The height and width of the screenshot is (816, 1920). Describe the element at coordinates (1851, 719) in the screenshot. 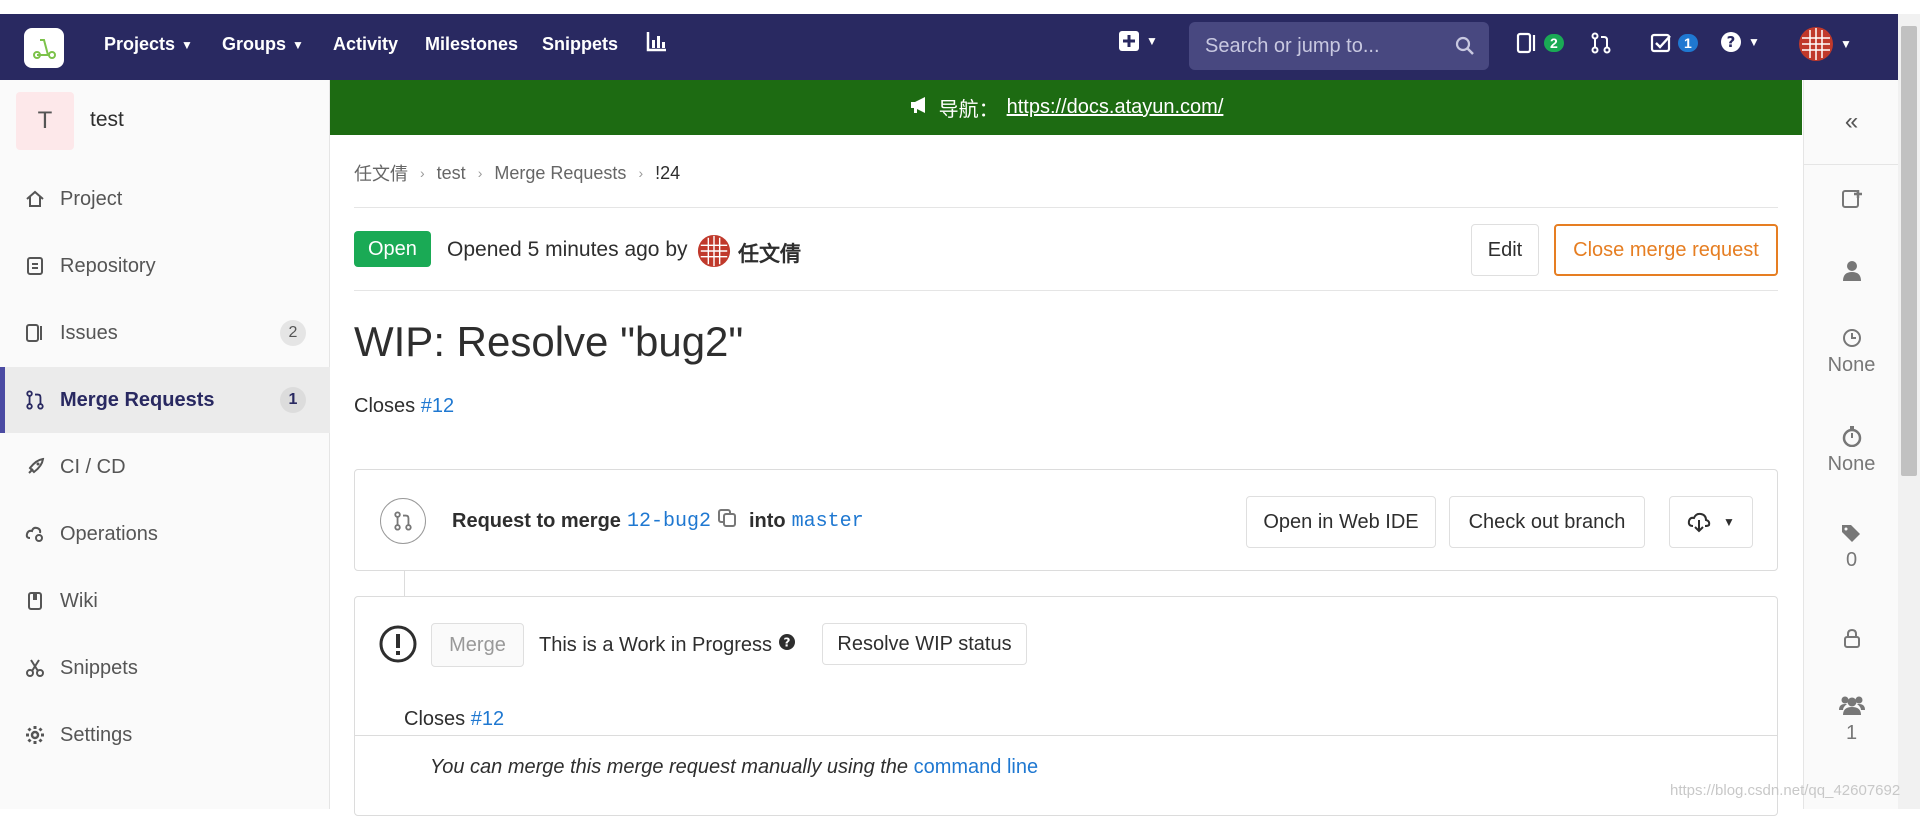

I see `participants-sidebar: 1` at that location.